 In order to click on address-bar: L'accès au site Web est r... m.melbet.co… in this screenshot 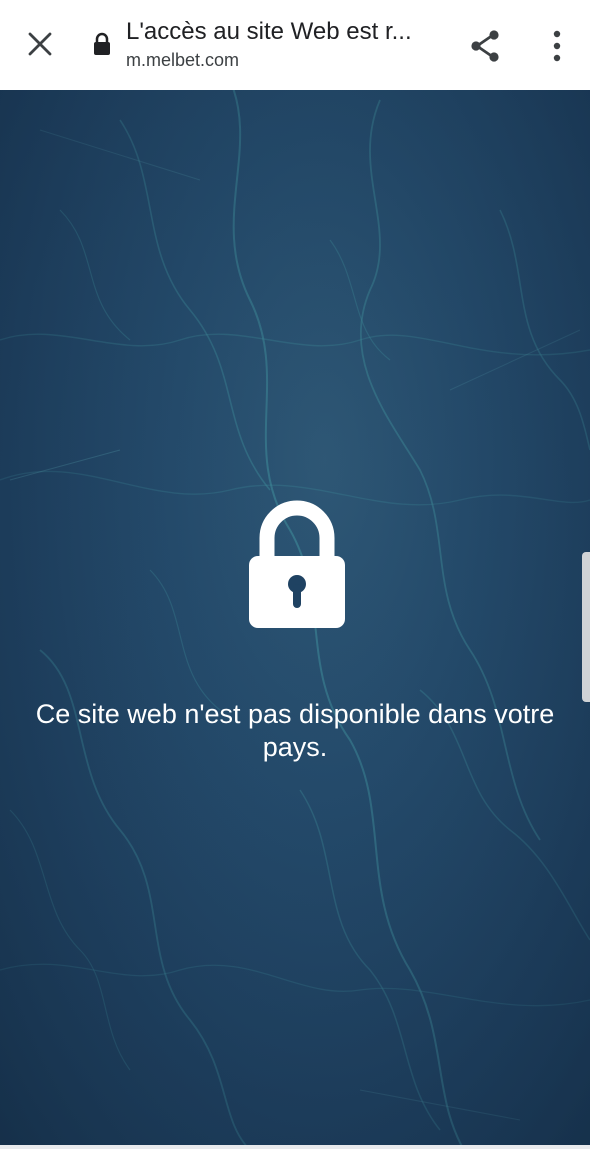, I will do `click(286, 45)`.